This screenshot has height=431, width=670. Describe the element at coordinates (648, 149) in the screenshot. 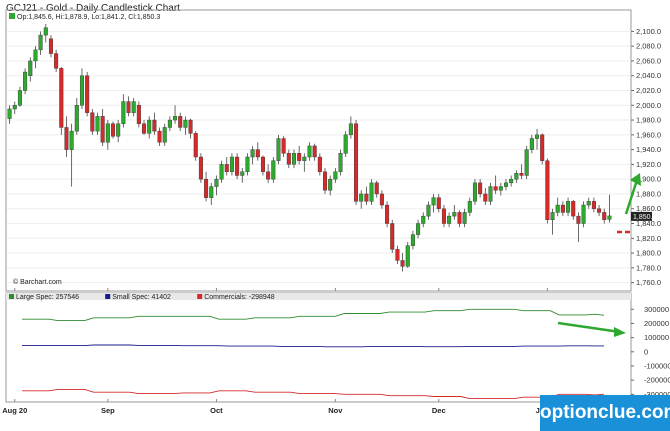

I see `price-tick-label: 1,940.0` at that location.